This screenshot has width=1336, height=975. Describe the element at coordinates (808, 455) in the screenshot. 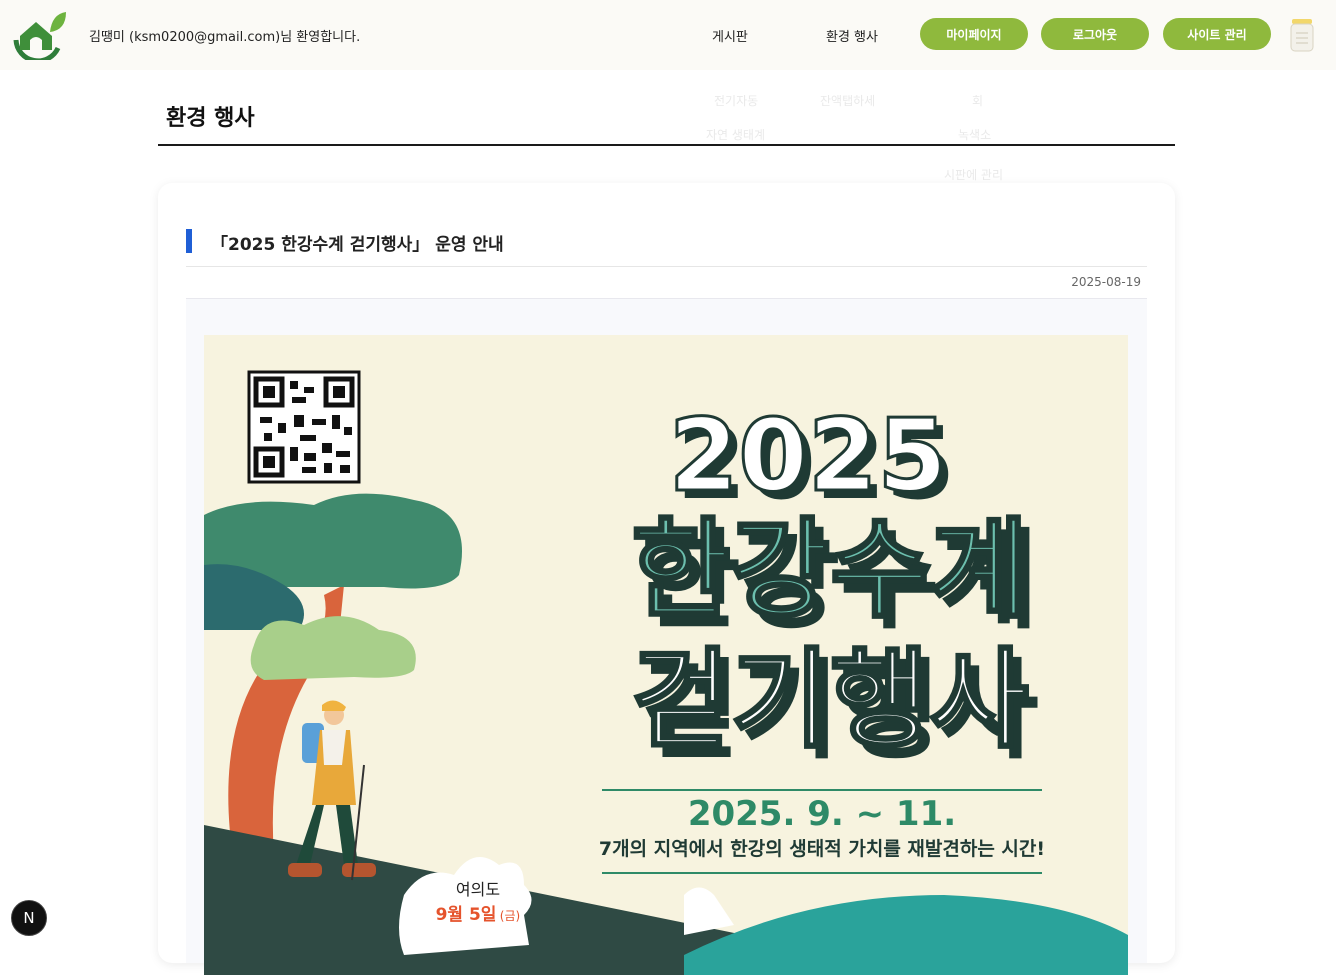

I see `poster-year: 2025` at that location.